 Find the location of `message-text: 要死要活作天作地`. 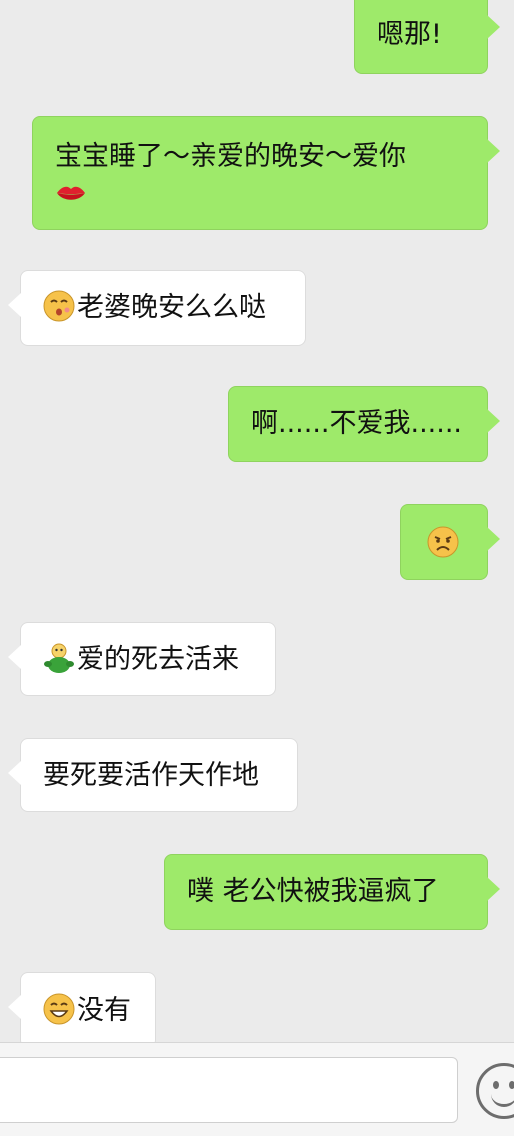

message-text: 要死要活作天作地 is located at coordinates (151, 775).